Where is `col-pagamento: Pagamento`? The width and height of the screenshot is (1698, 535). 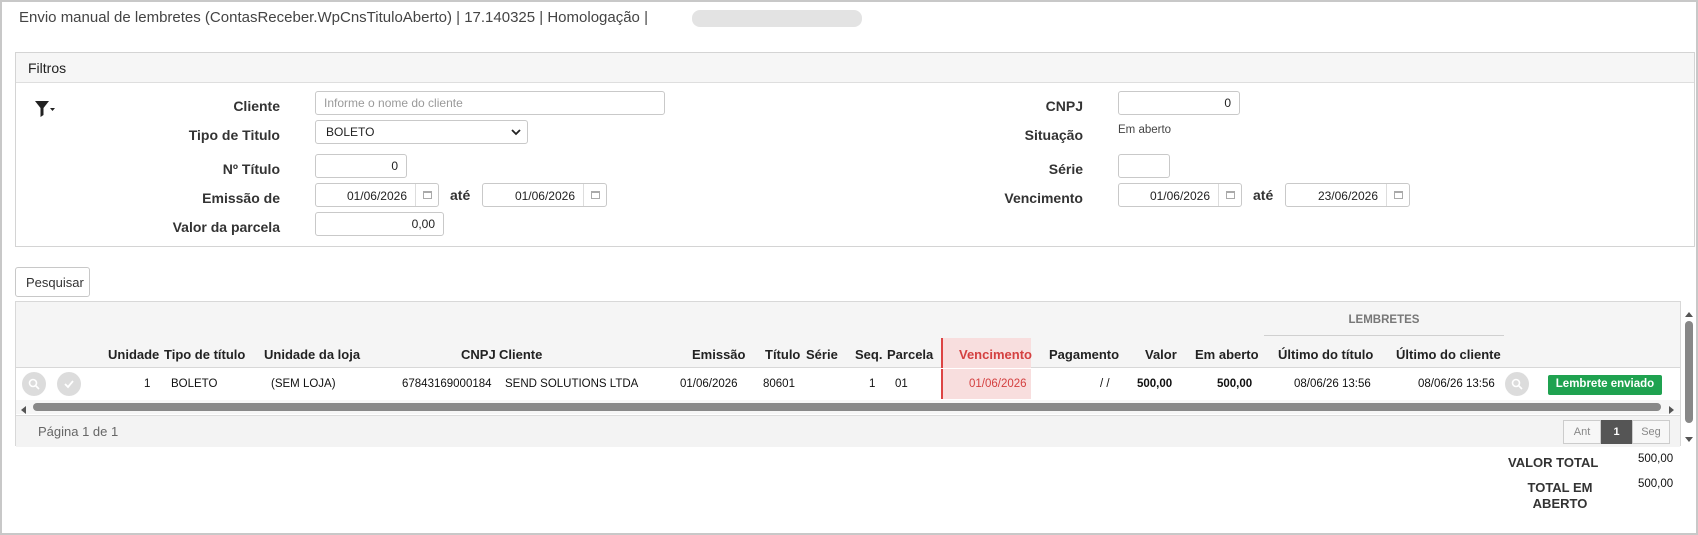 col-pagamento: Pagamento is located at coordinates (1084, 354).